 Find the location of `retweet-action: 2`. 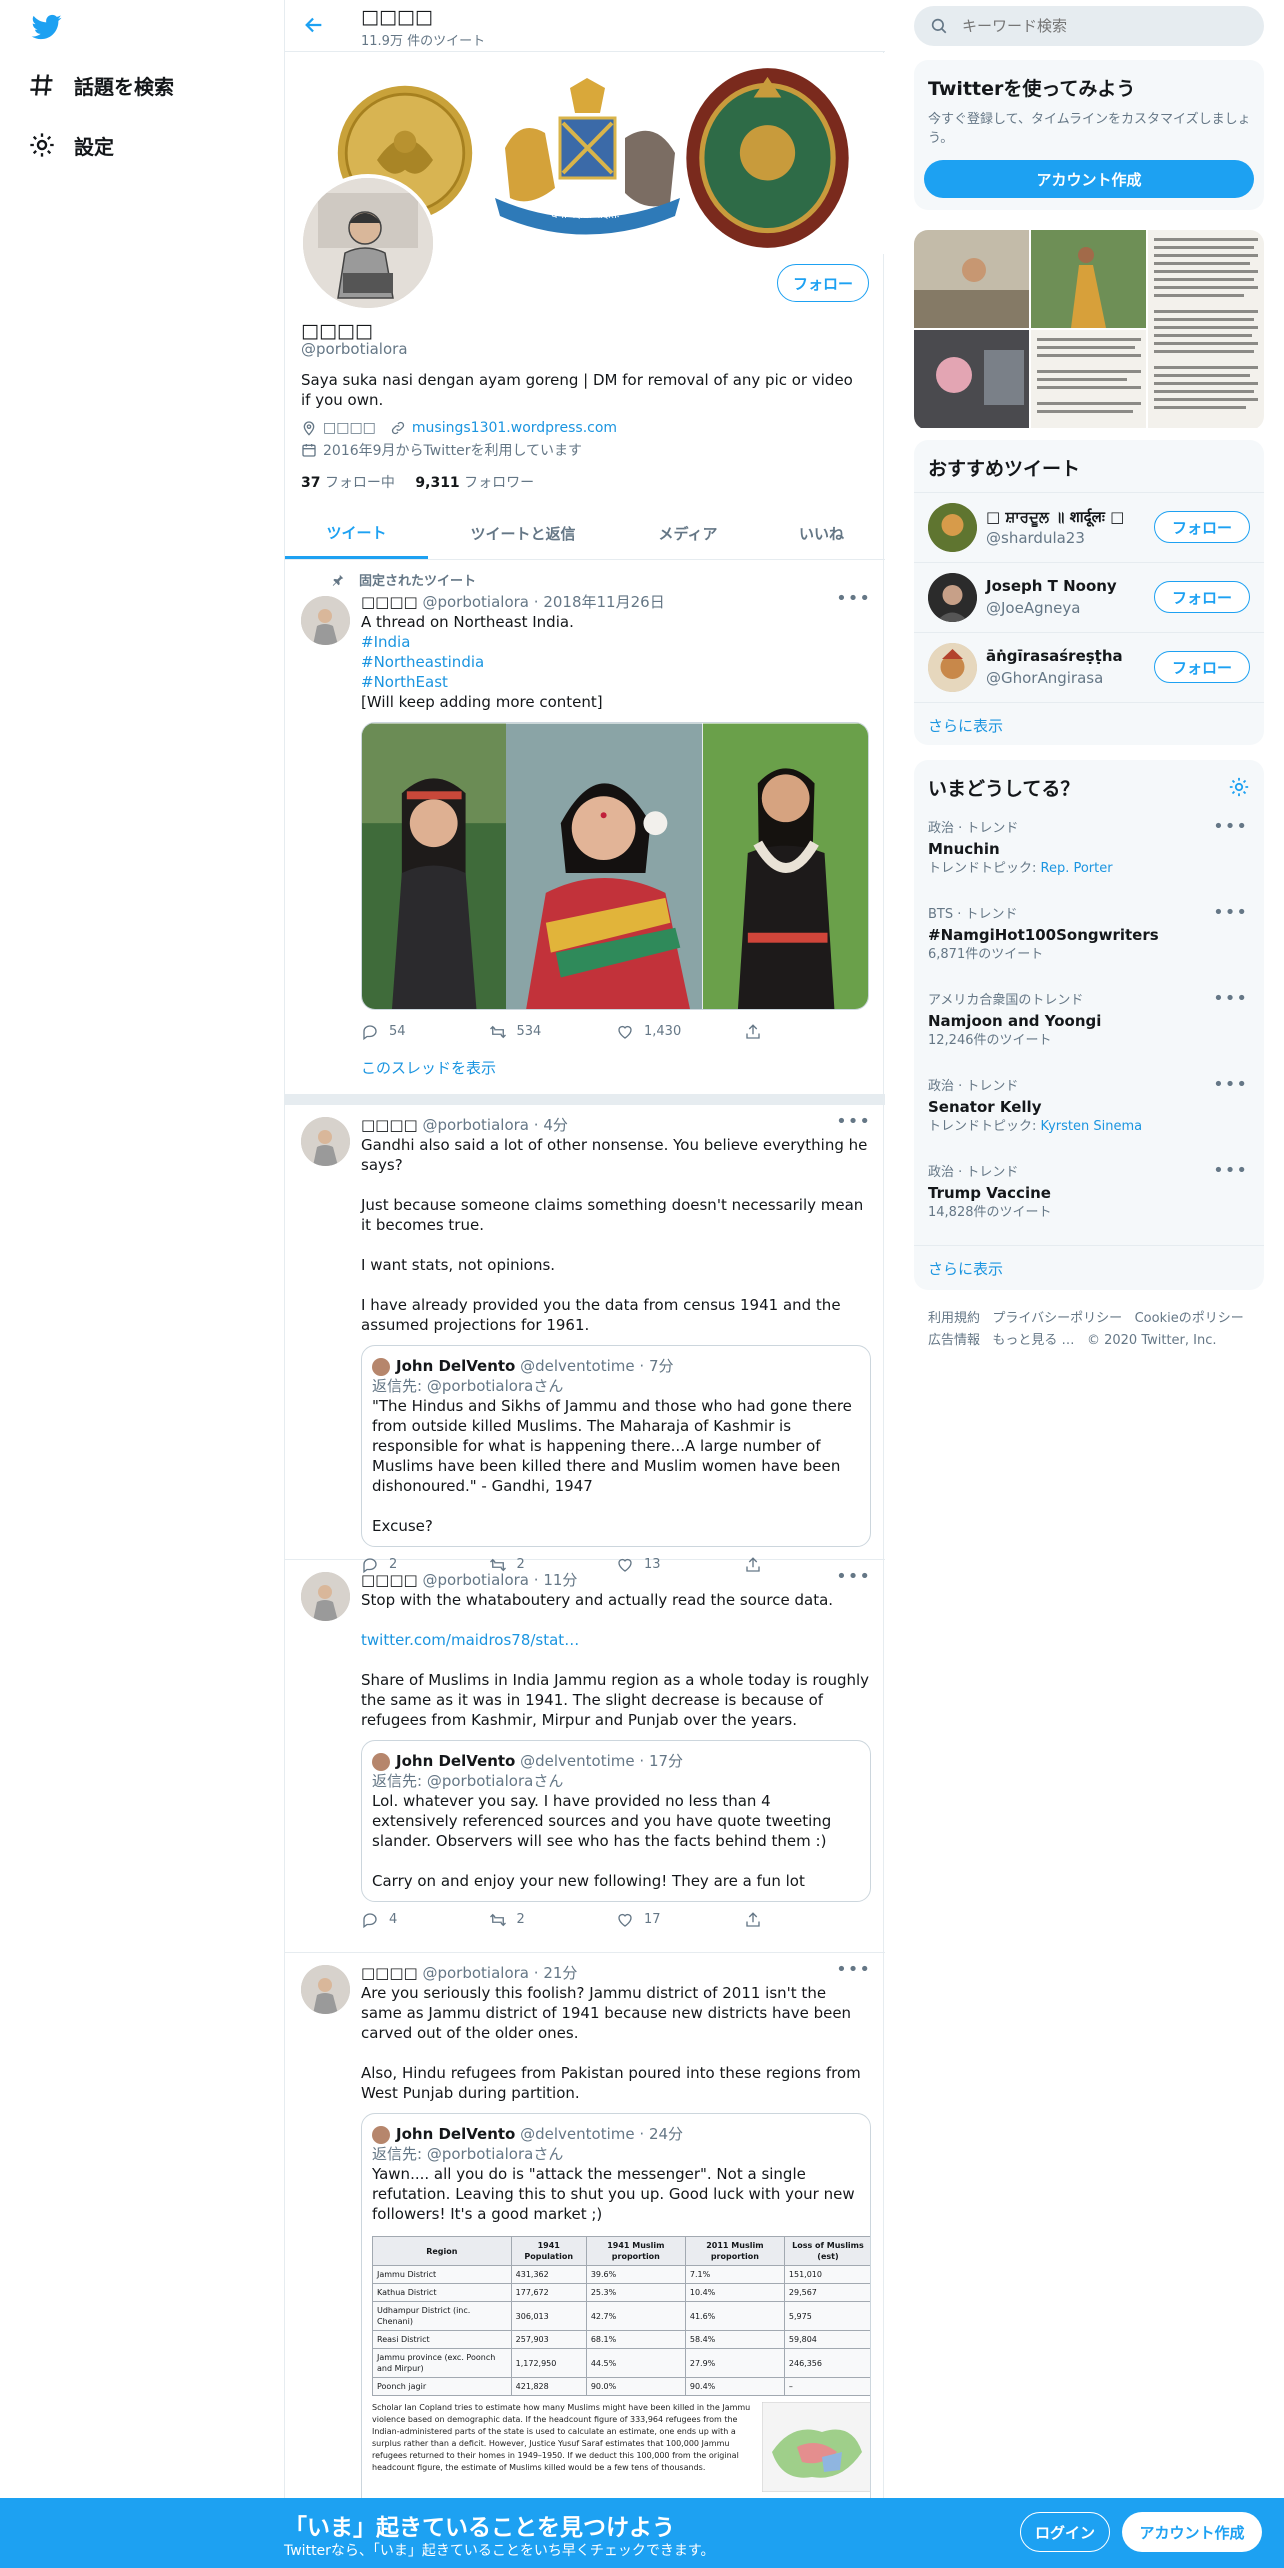

retweet-action: 2 is located at coordinates (553, 1920).